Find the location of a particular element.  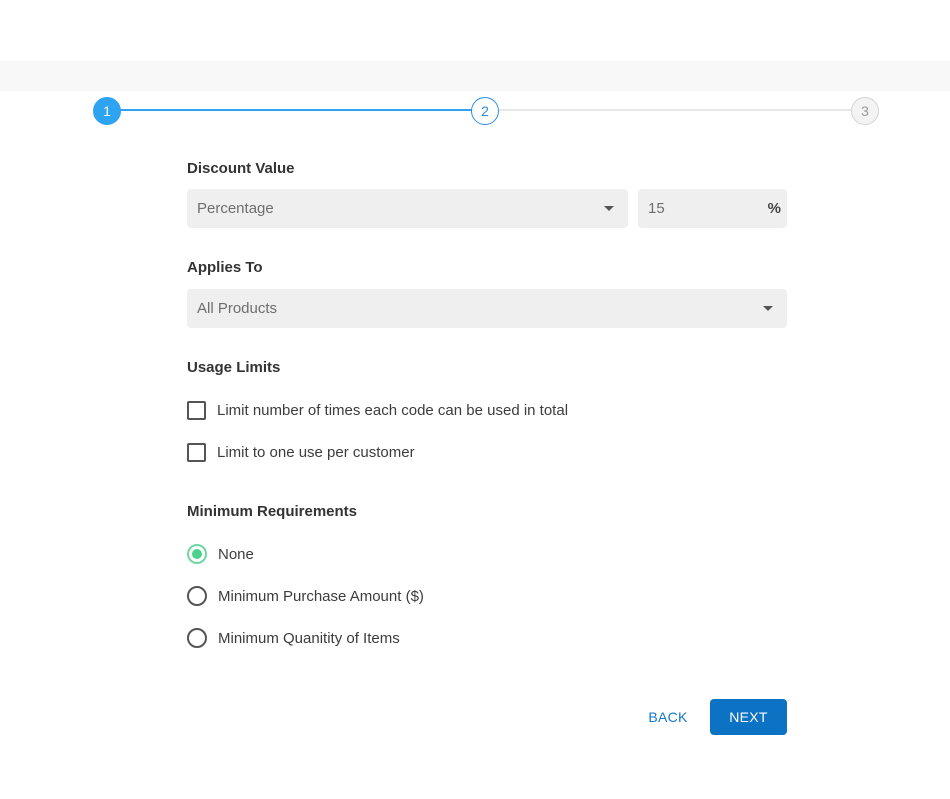

min-req-purchase-amount-radio is located at coordinates (197, 596).